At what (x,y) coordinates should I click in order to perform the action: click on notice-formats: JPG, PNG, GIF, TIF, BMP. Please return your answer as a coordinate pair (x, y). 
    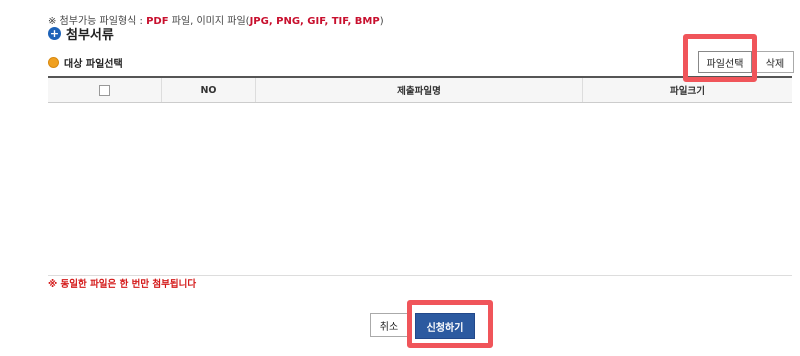
    Looking at the image, I should click on (314, 21).